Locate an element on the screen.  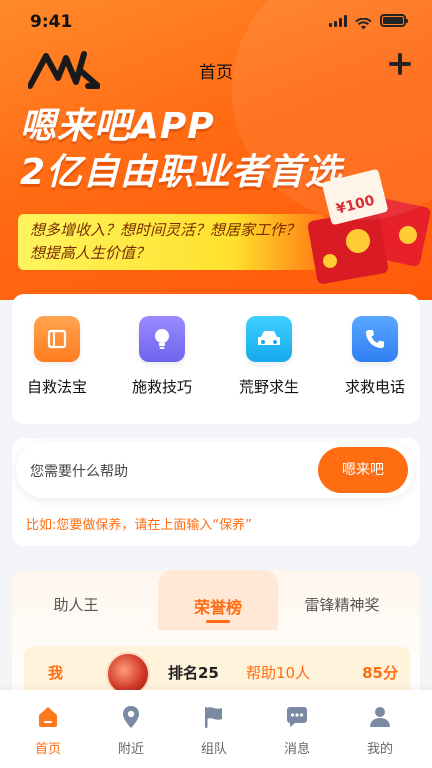
cellular-signal-icon is located at coordinates (338, 20).